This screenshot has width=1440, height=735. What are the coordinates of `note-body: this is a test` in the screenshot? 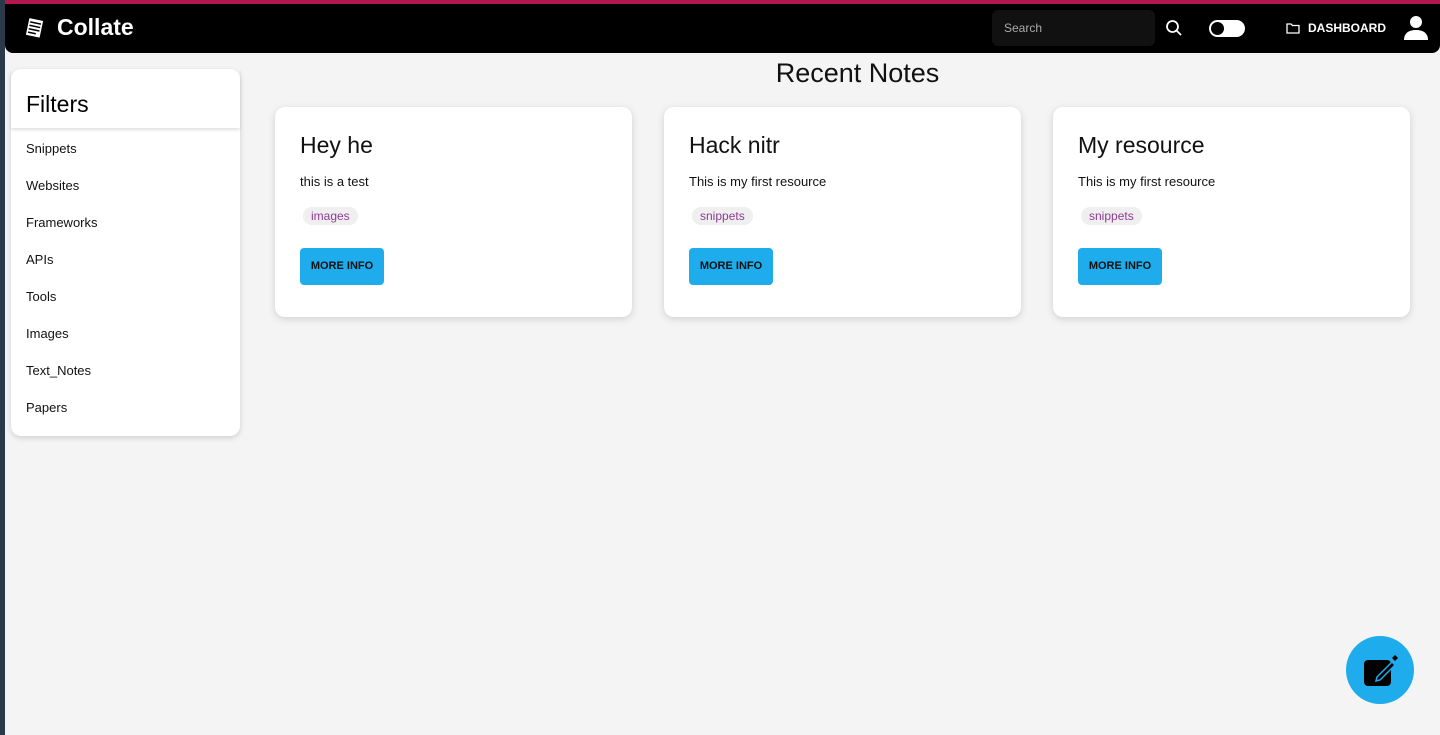 It's located at (334, 181).